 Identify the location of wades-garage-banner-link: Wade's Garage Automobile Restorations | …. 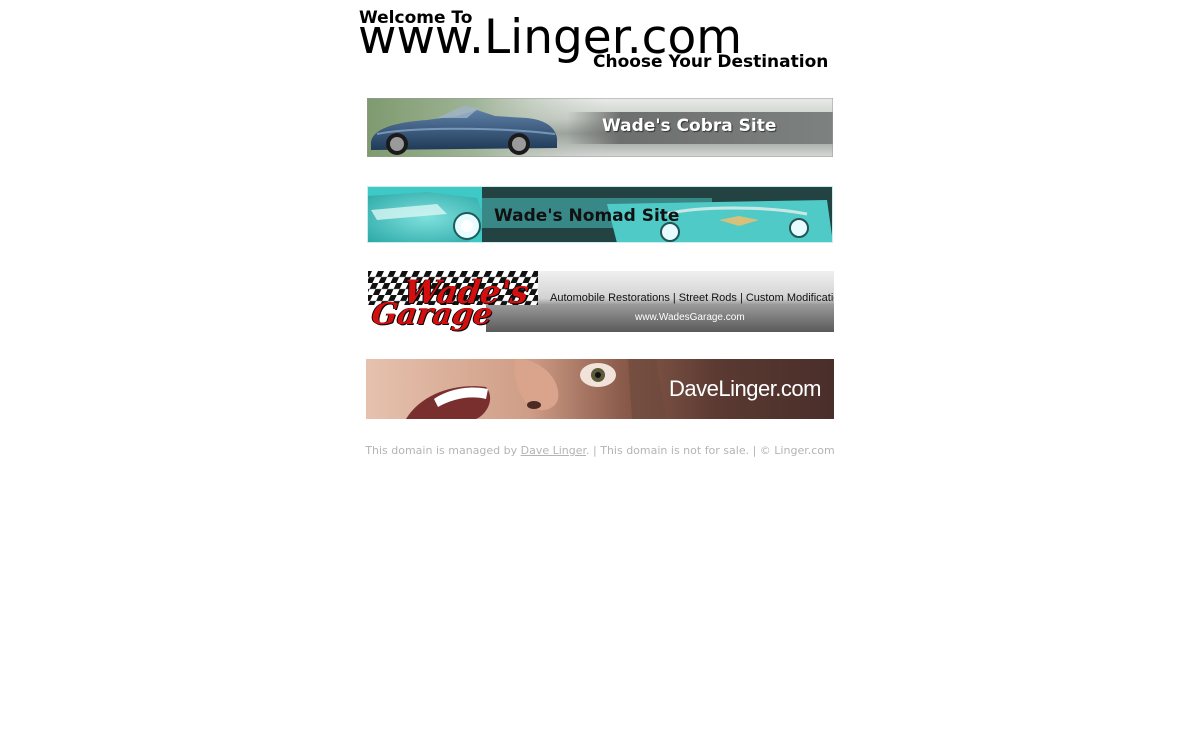
(600, 301).